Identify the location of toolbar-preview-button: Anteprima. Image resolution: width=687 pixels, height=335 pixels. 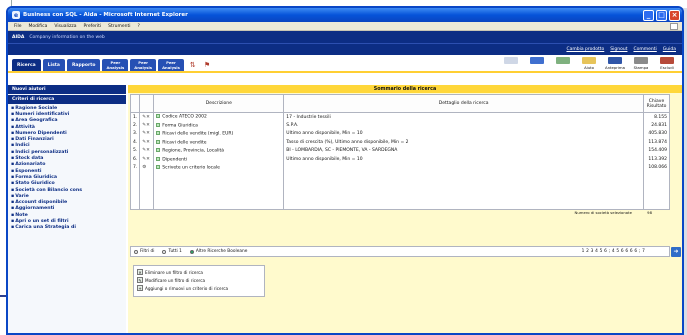
(615, 63).